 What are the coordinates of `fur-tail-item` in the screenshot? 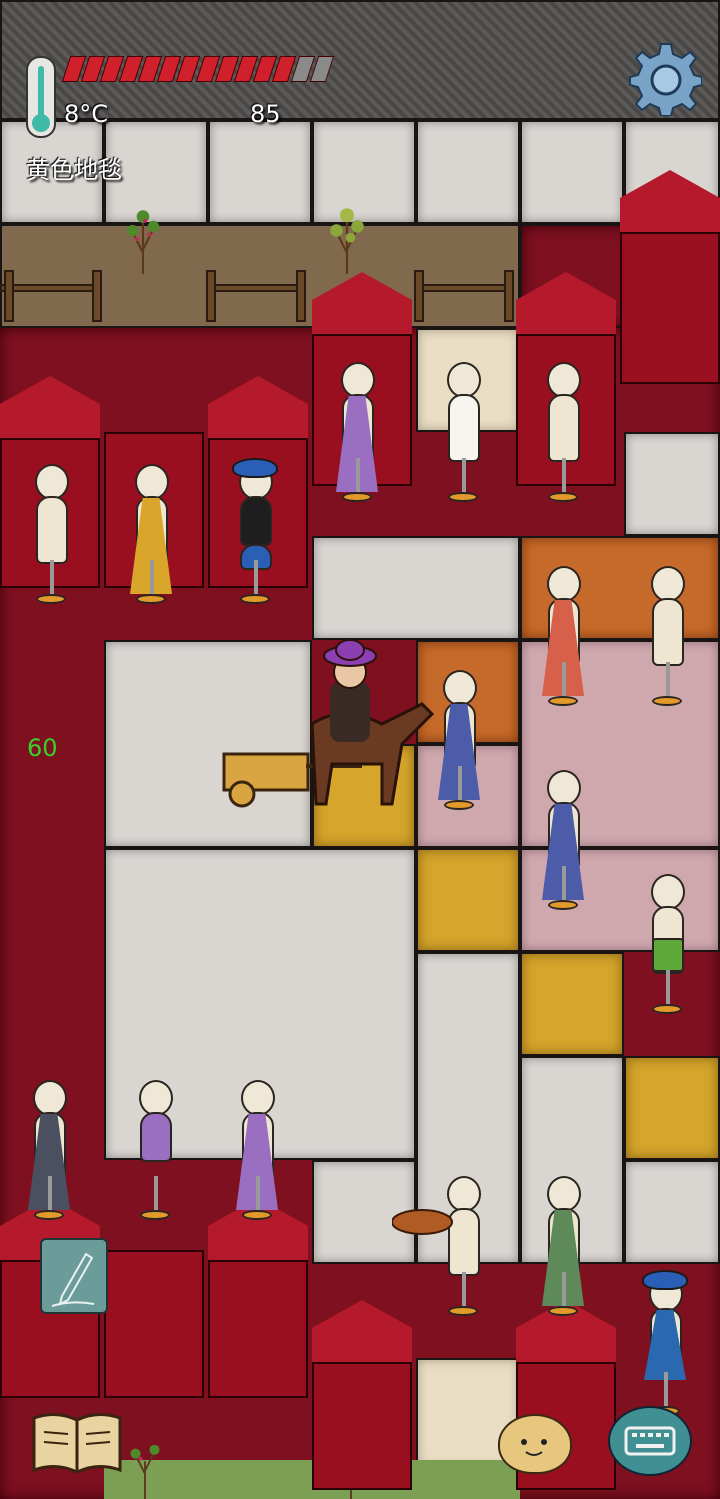 It's located at (425, 1220).